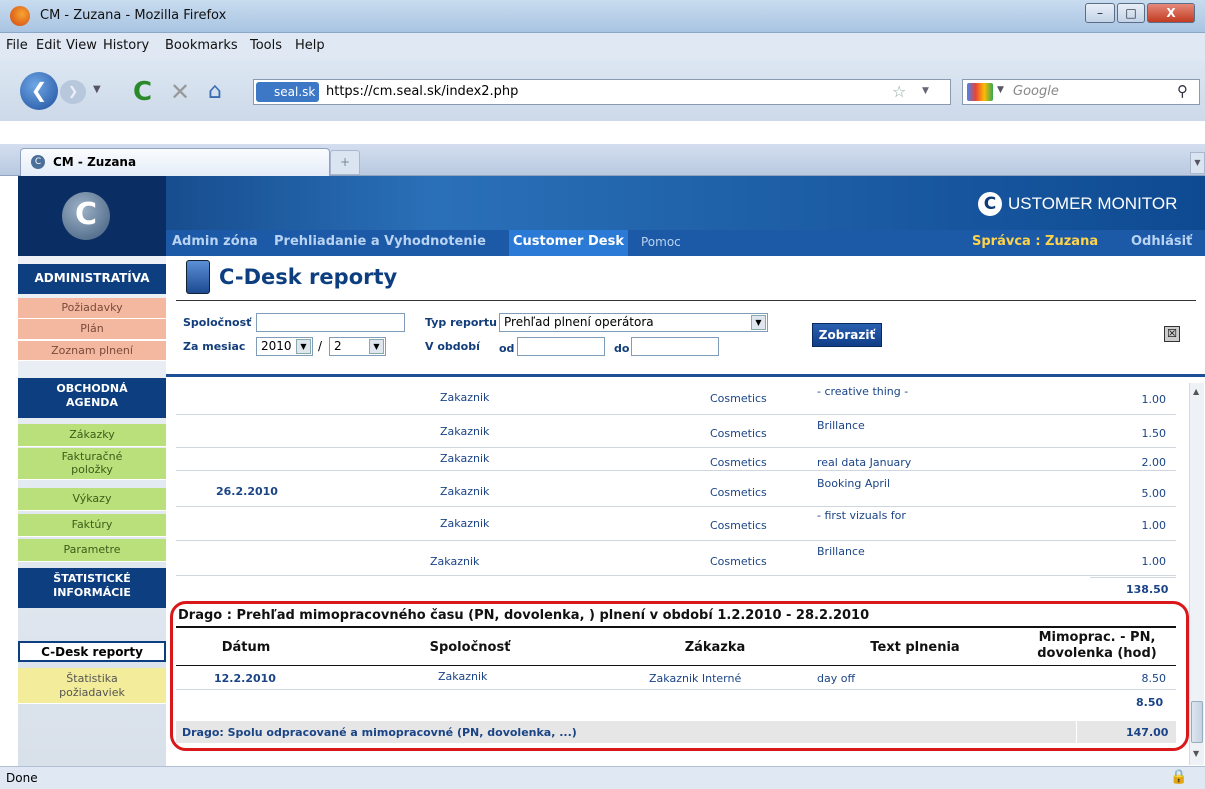  Describe the element at coordinates (310, 45) in the screenshot. I see `menu-help: Help` at that location.